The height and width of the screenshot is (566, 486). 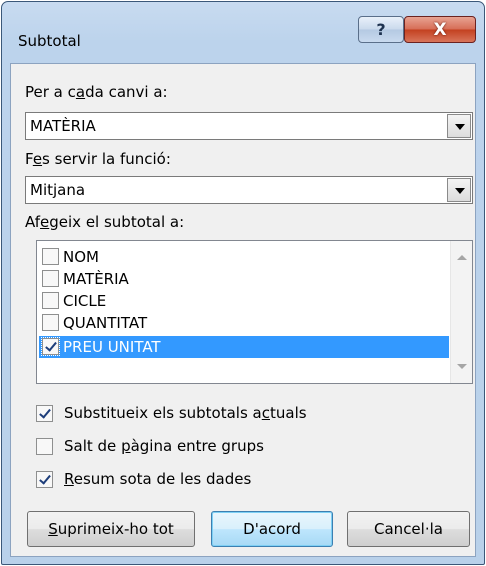 I want to click on group-by-label: Per a cada canvi a:, so click(x=96, y=92).